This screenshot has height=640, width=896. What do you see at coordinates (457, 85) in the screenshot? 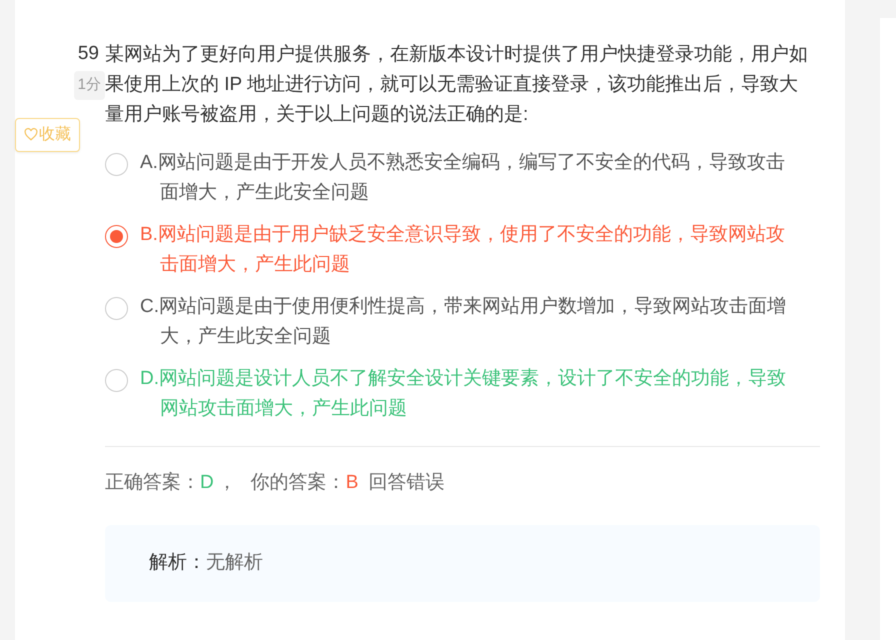
I see `question-text: 某网站为了更好向用户提供服务，在新版本设计时提供了用户快捷登录功能，用户如果使用上次的 IP 地址进行访问，就可以无需验证直接登录，该功能推出后，导致大量用户账号被盗用，关于以上问题的说法正确的是:` at bounding box center [457, 85].